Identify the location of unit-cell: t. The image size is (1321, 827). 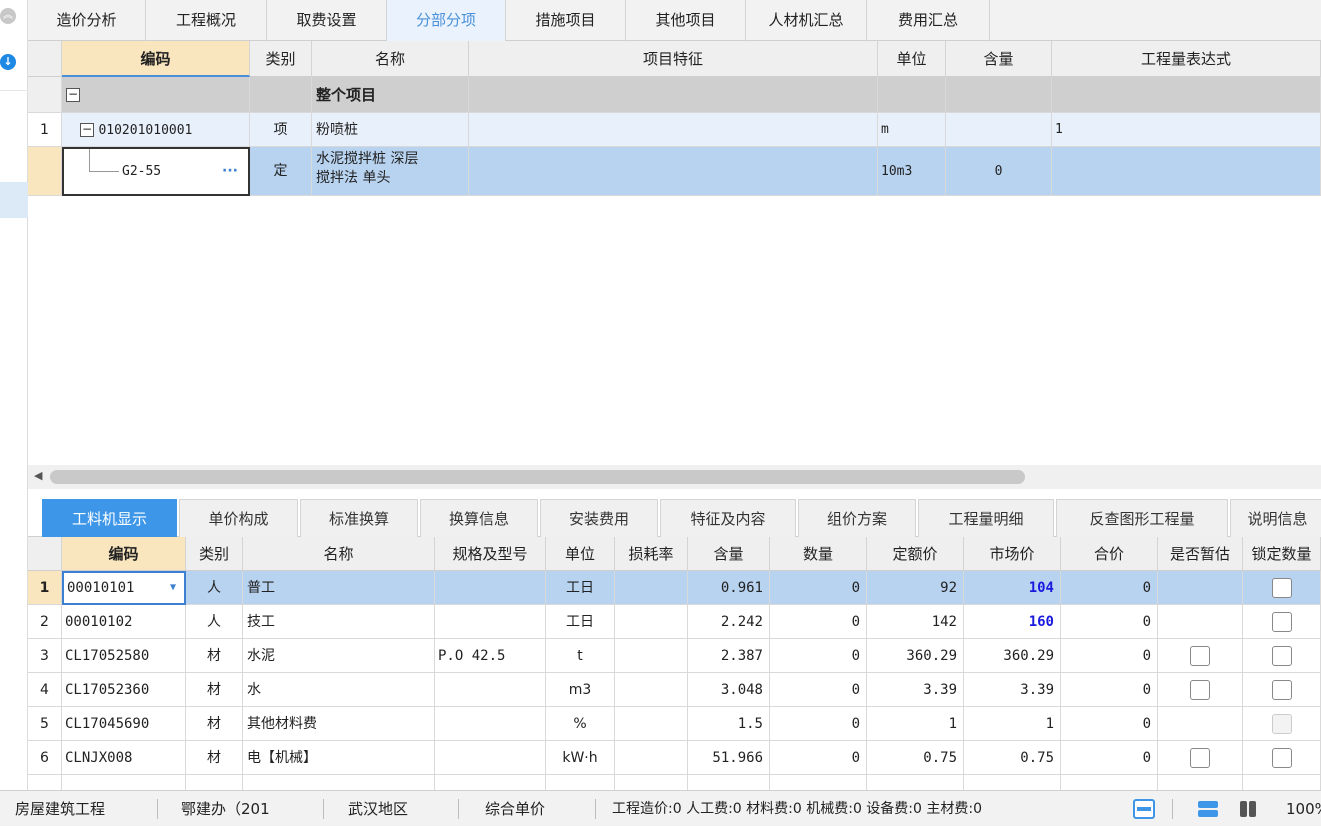
(580, 656).